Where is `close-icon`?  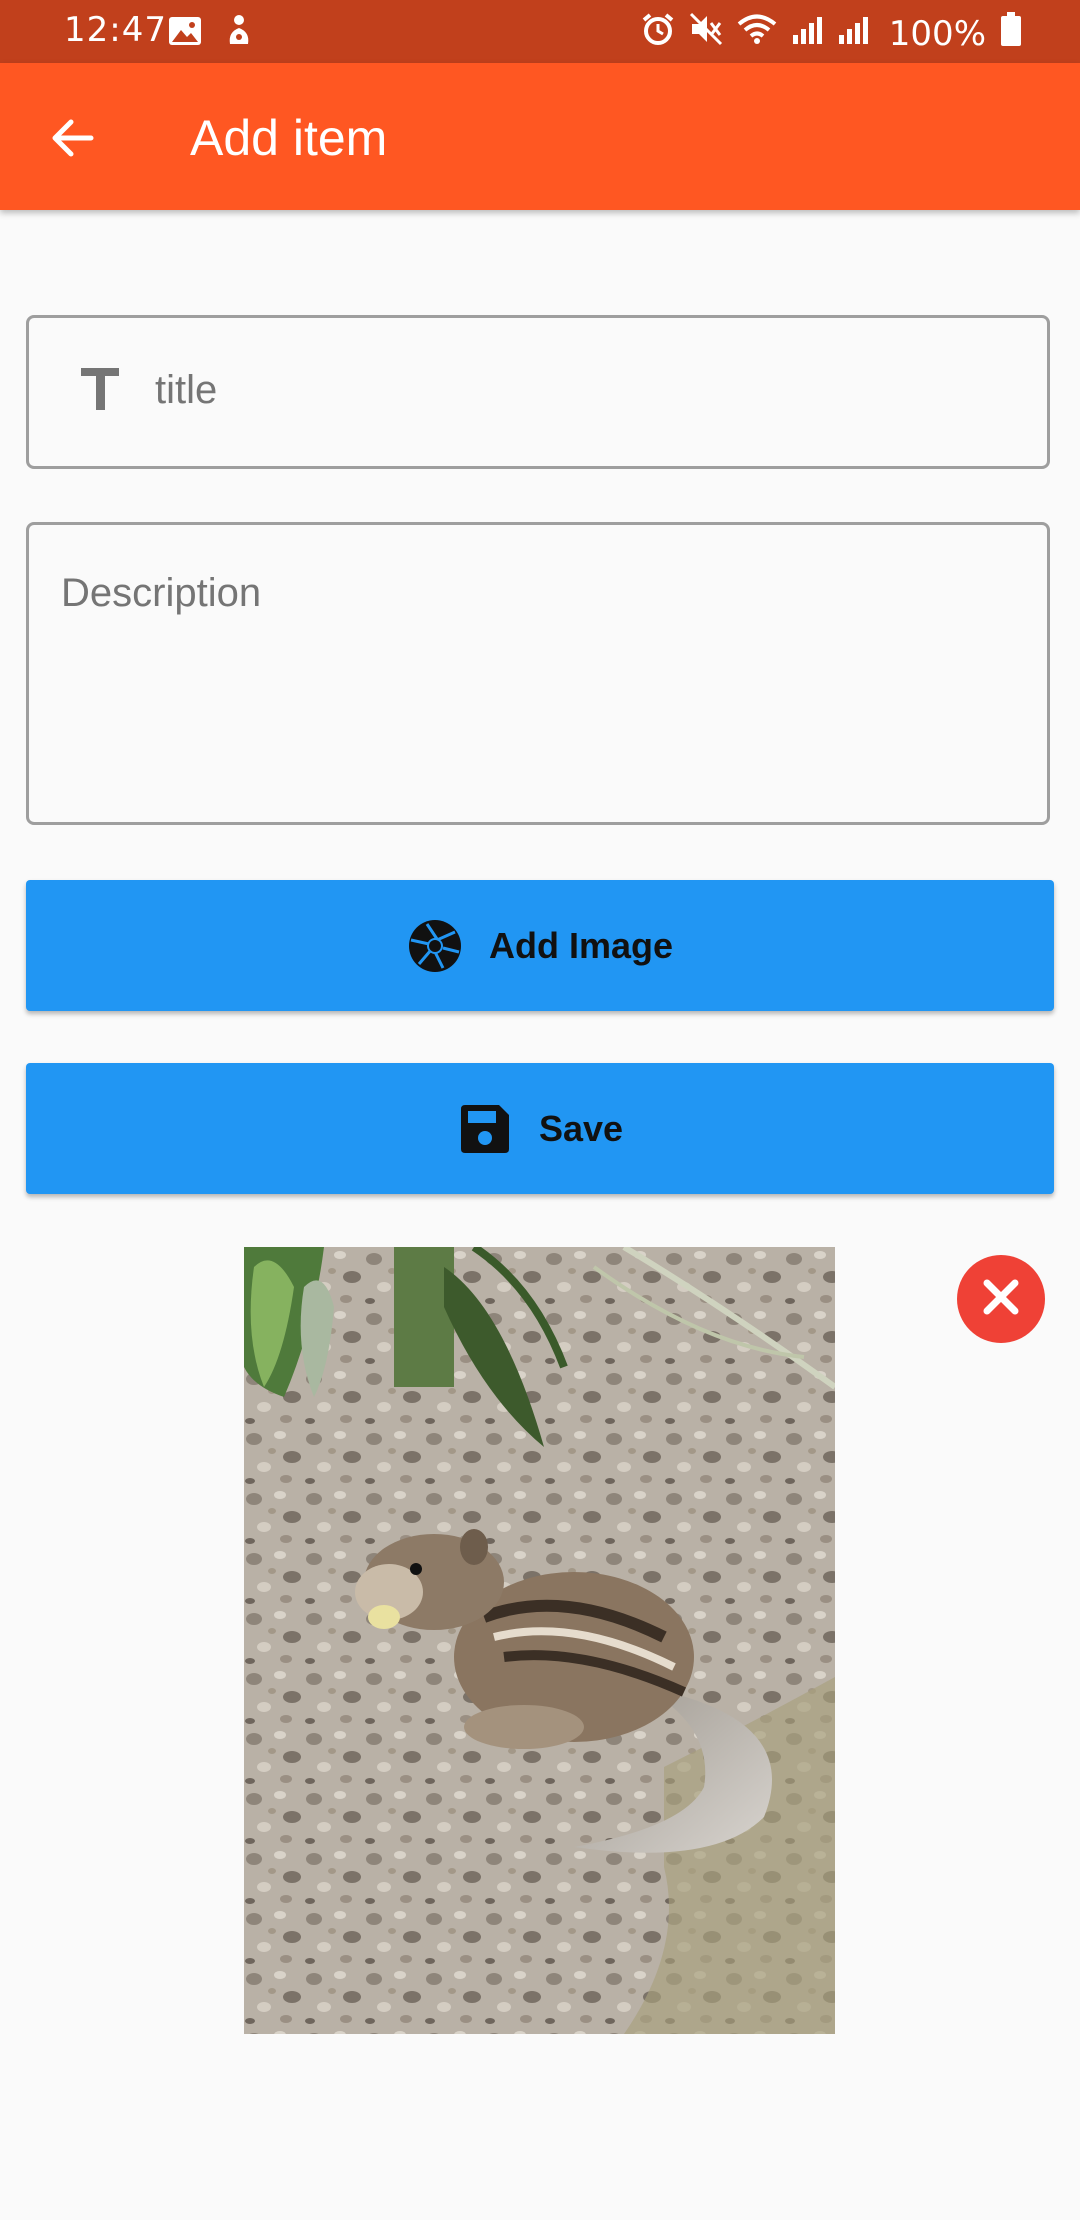 close-icon is located at coordinates (1001, 1299).